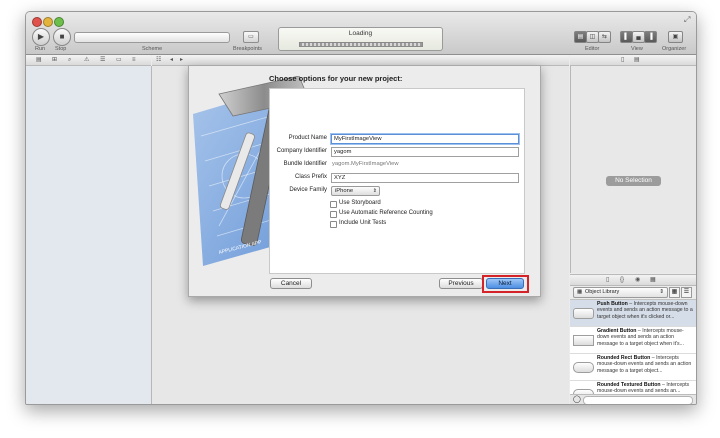 Image resolution: width=720 pixels, height=438 pixels. What do you see at coordinates (583, 313) in the screenshot?
I see `push-button-icon` at bounding box center [583, 313].